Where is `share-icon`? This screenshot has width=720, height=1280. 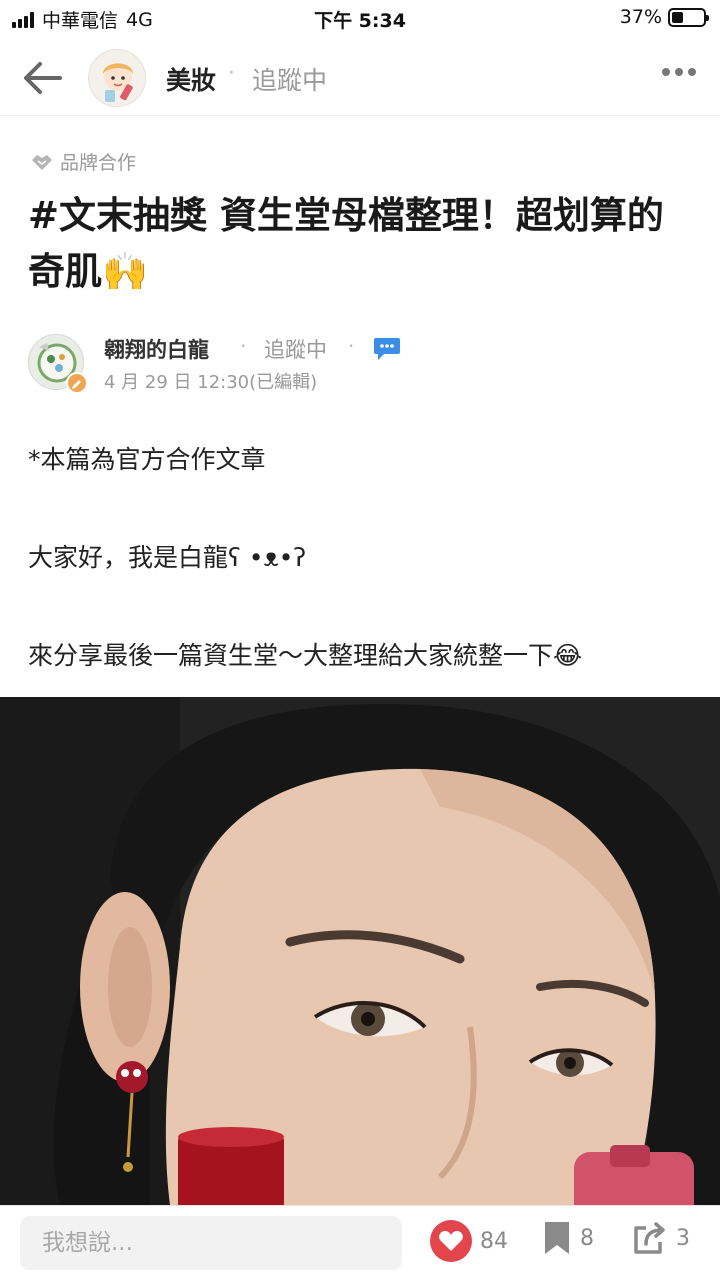 share-icon is located at coordinates (649, 1238).